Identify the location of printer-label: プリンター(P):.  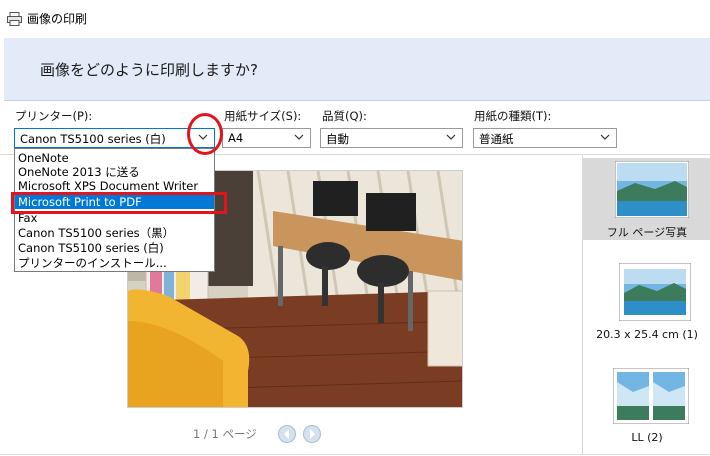
(54, 116).